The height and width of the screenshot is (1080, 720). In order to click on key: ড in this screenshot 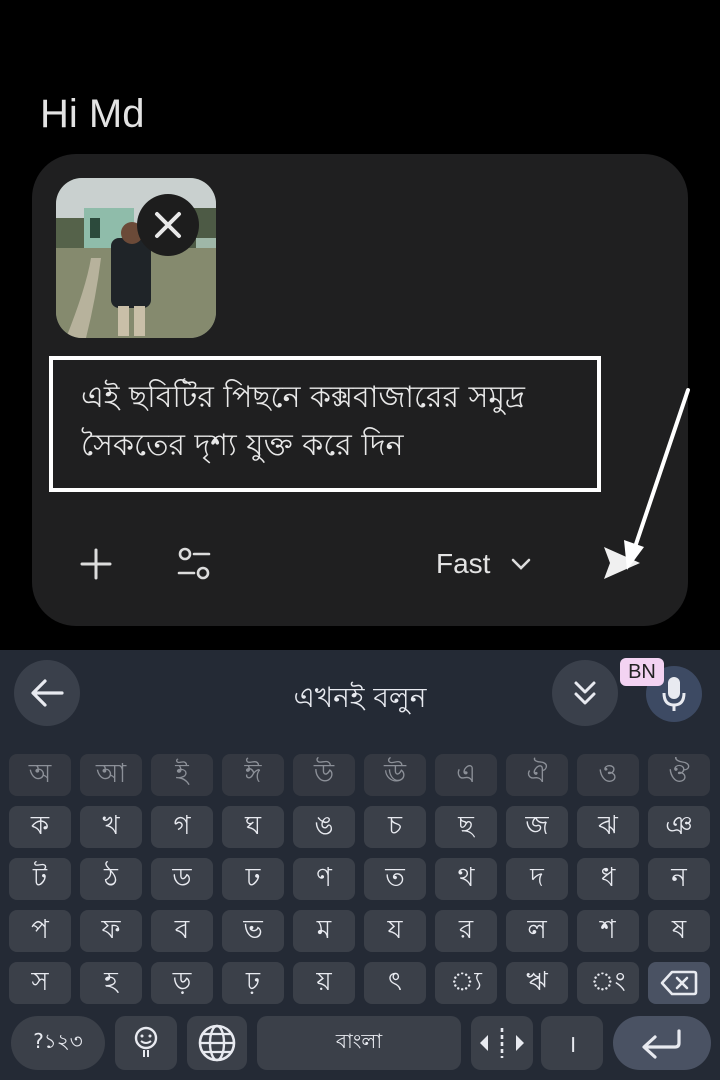, I will do `click(182, 879)`.